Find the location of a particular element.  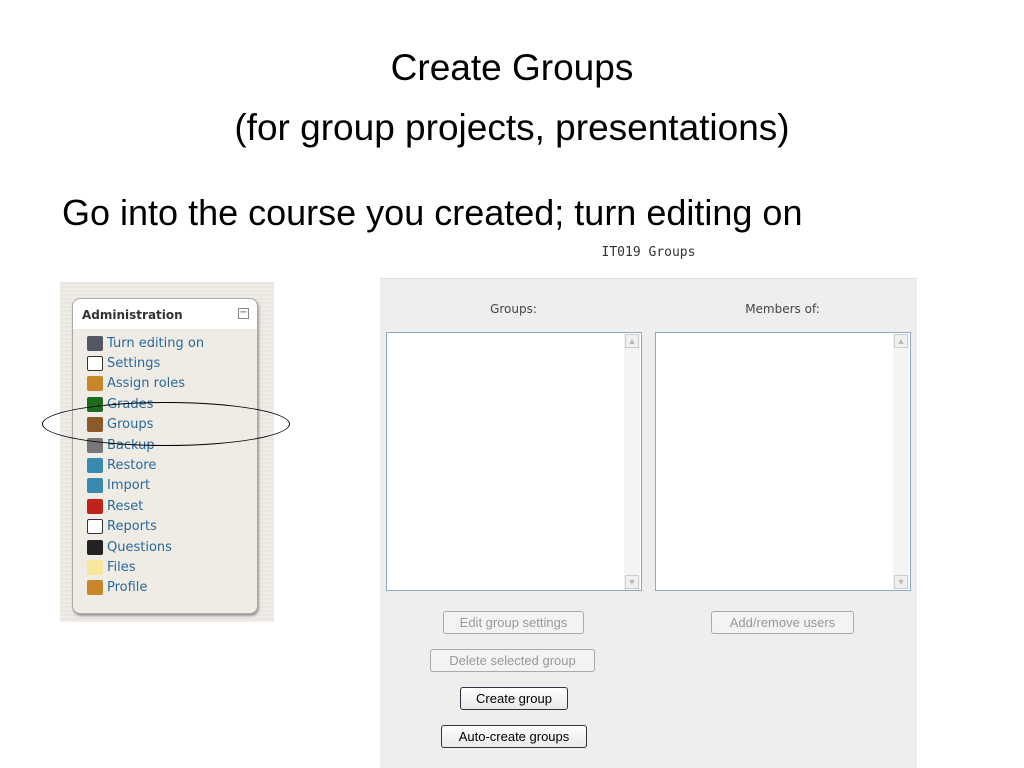

admin-item-reset: Reset is located at coordinates (172, 506).